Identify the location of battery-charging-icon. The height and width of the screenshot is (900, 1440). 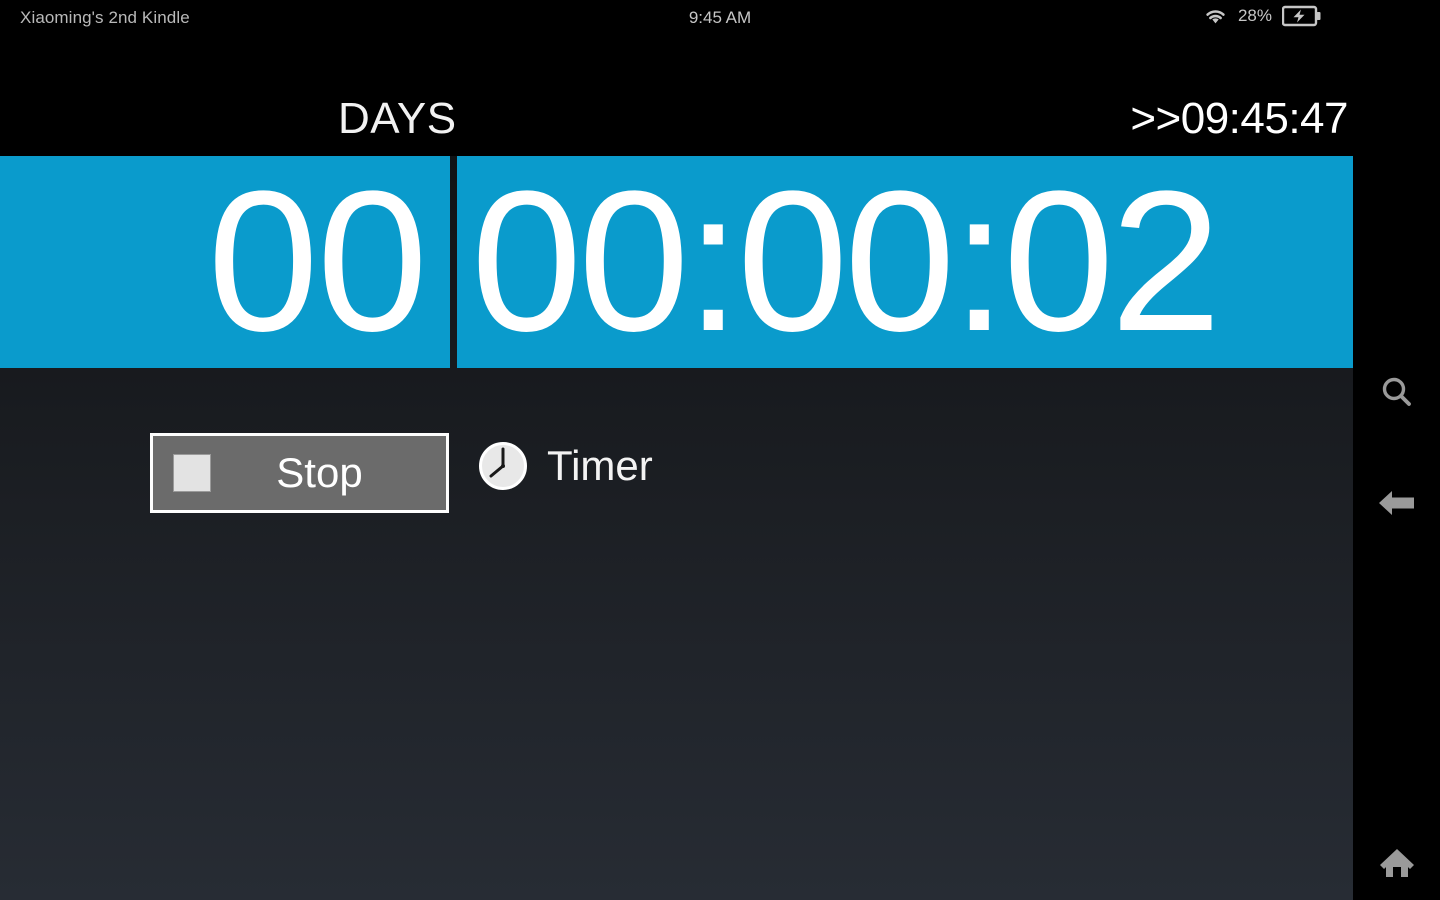
(1302, 16).